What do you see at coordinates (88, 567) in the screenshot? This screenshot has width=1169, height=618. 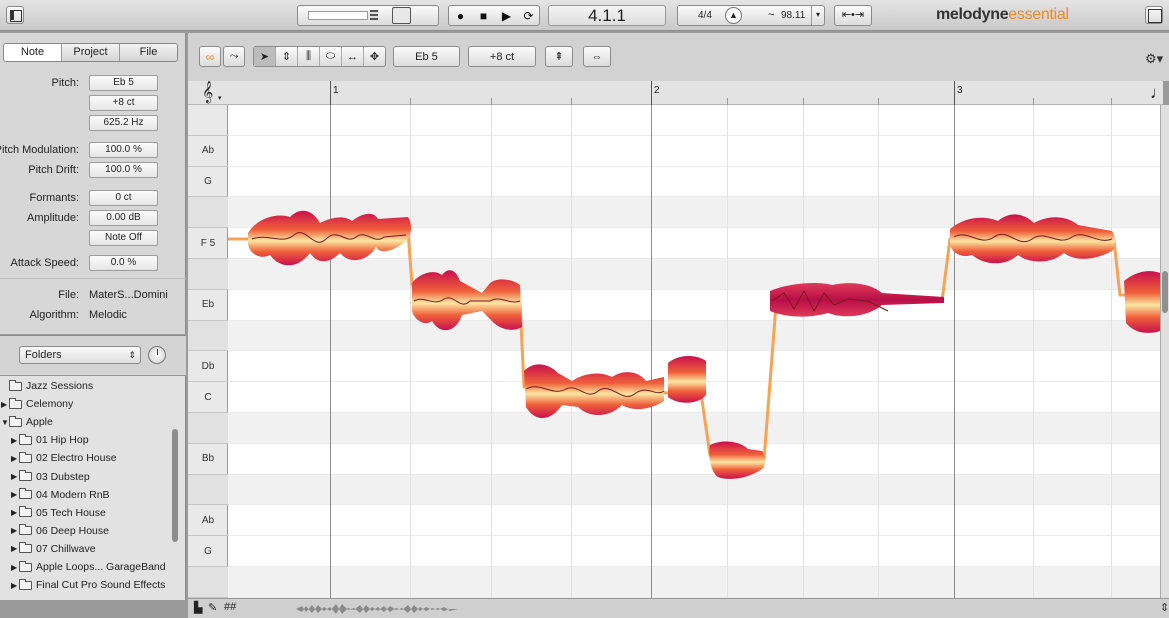 I see `folder-item: ▶ Apple Loops... GarageBand` at bounding box center [88, 567].